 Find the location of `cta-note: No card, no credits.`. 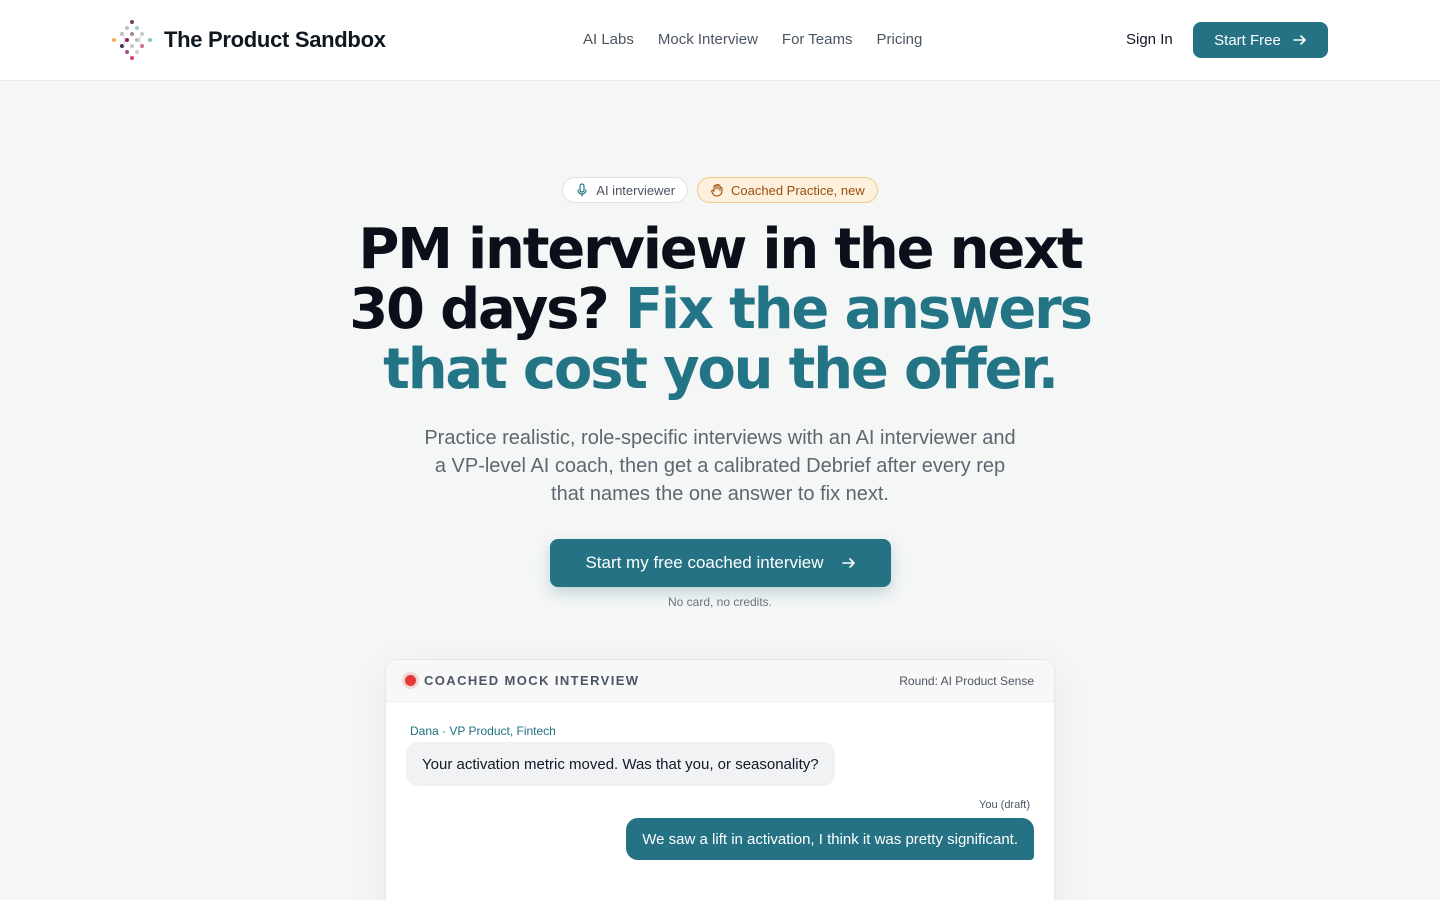

cta-note: No card, no credits. is located at coordinates (720, 602).